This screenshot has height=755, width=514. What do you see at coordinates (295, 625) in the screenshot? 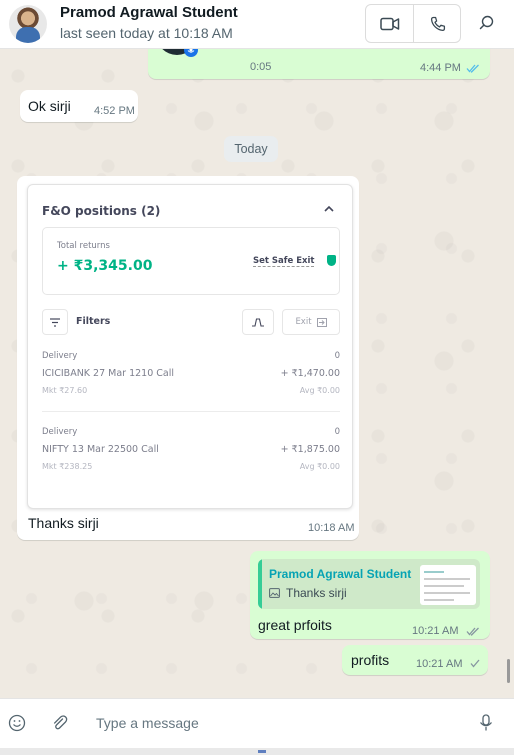
I see `message-text: great prfoits` at bounding box center [295, 625].